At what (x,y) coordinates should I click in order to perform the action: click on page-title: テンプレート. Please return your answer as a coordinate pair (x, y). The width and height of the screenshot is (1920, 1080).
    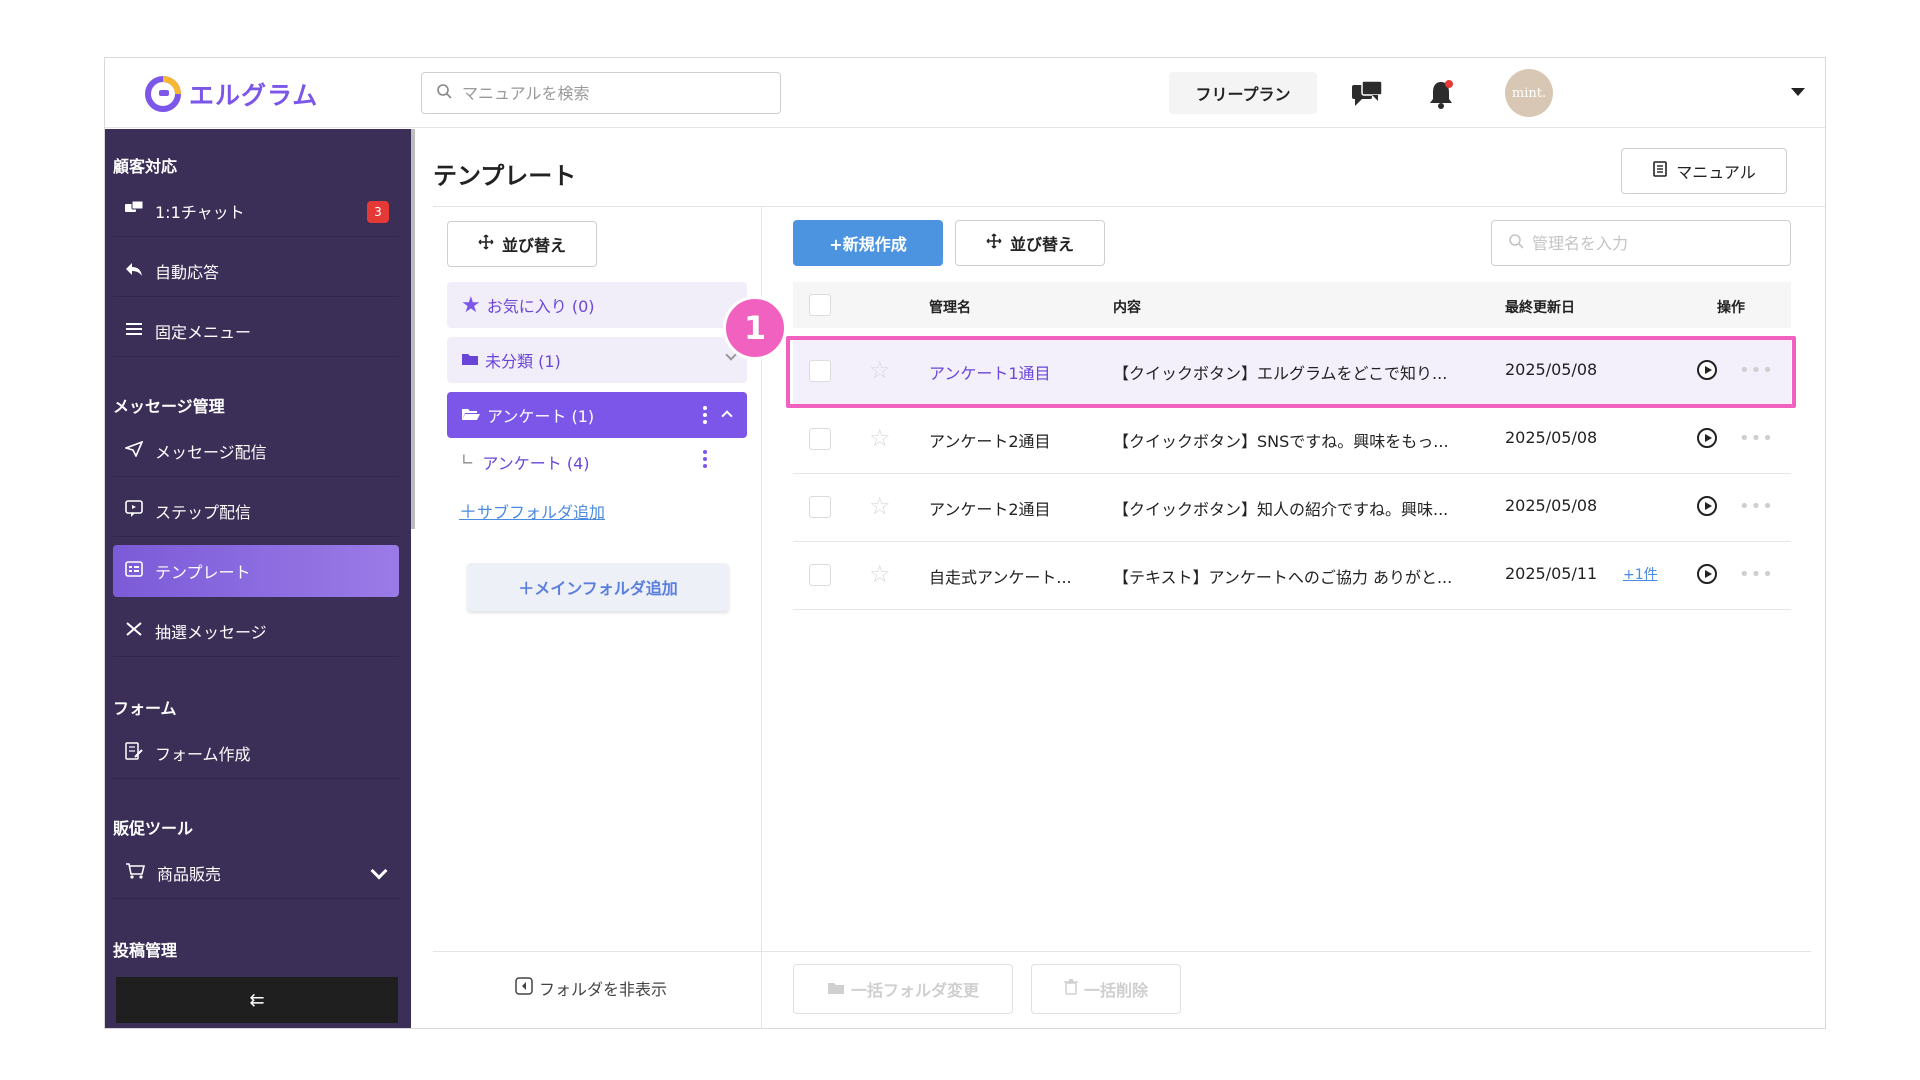
    Looking at the image, I should click on (505, 176).